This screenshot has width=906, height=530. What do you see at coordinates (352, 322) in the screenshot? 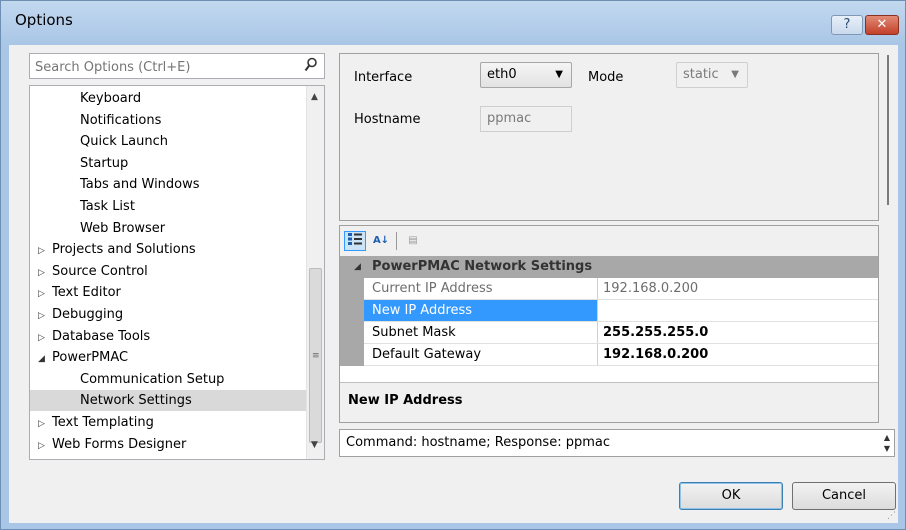
I see `category-gutter` at bounding box center [352, 322].